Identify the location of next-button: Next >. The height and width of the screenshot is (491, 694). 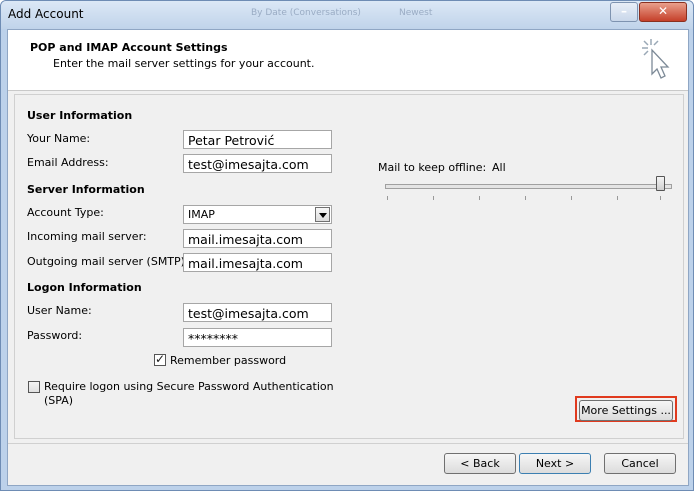
(555, 463).